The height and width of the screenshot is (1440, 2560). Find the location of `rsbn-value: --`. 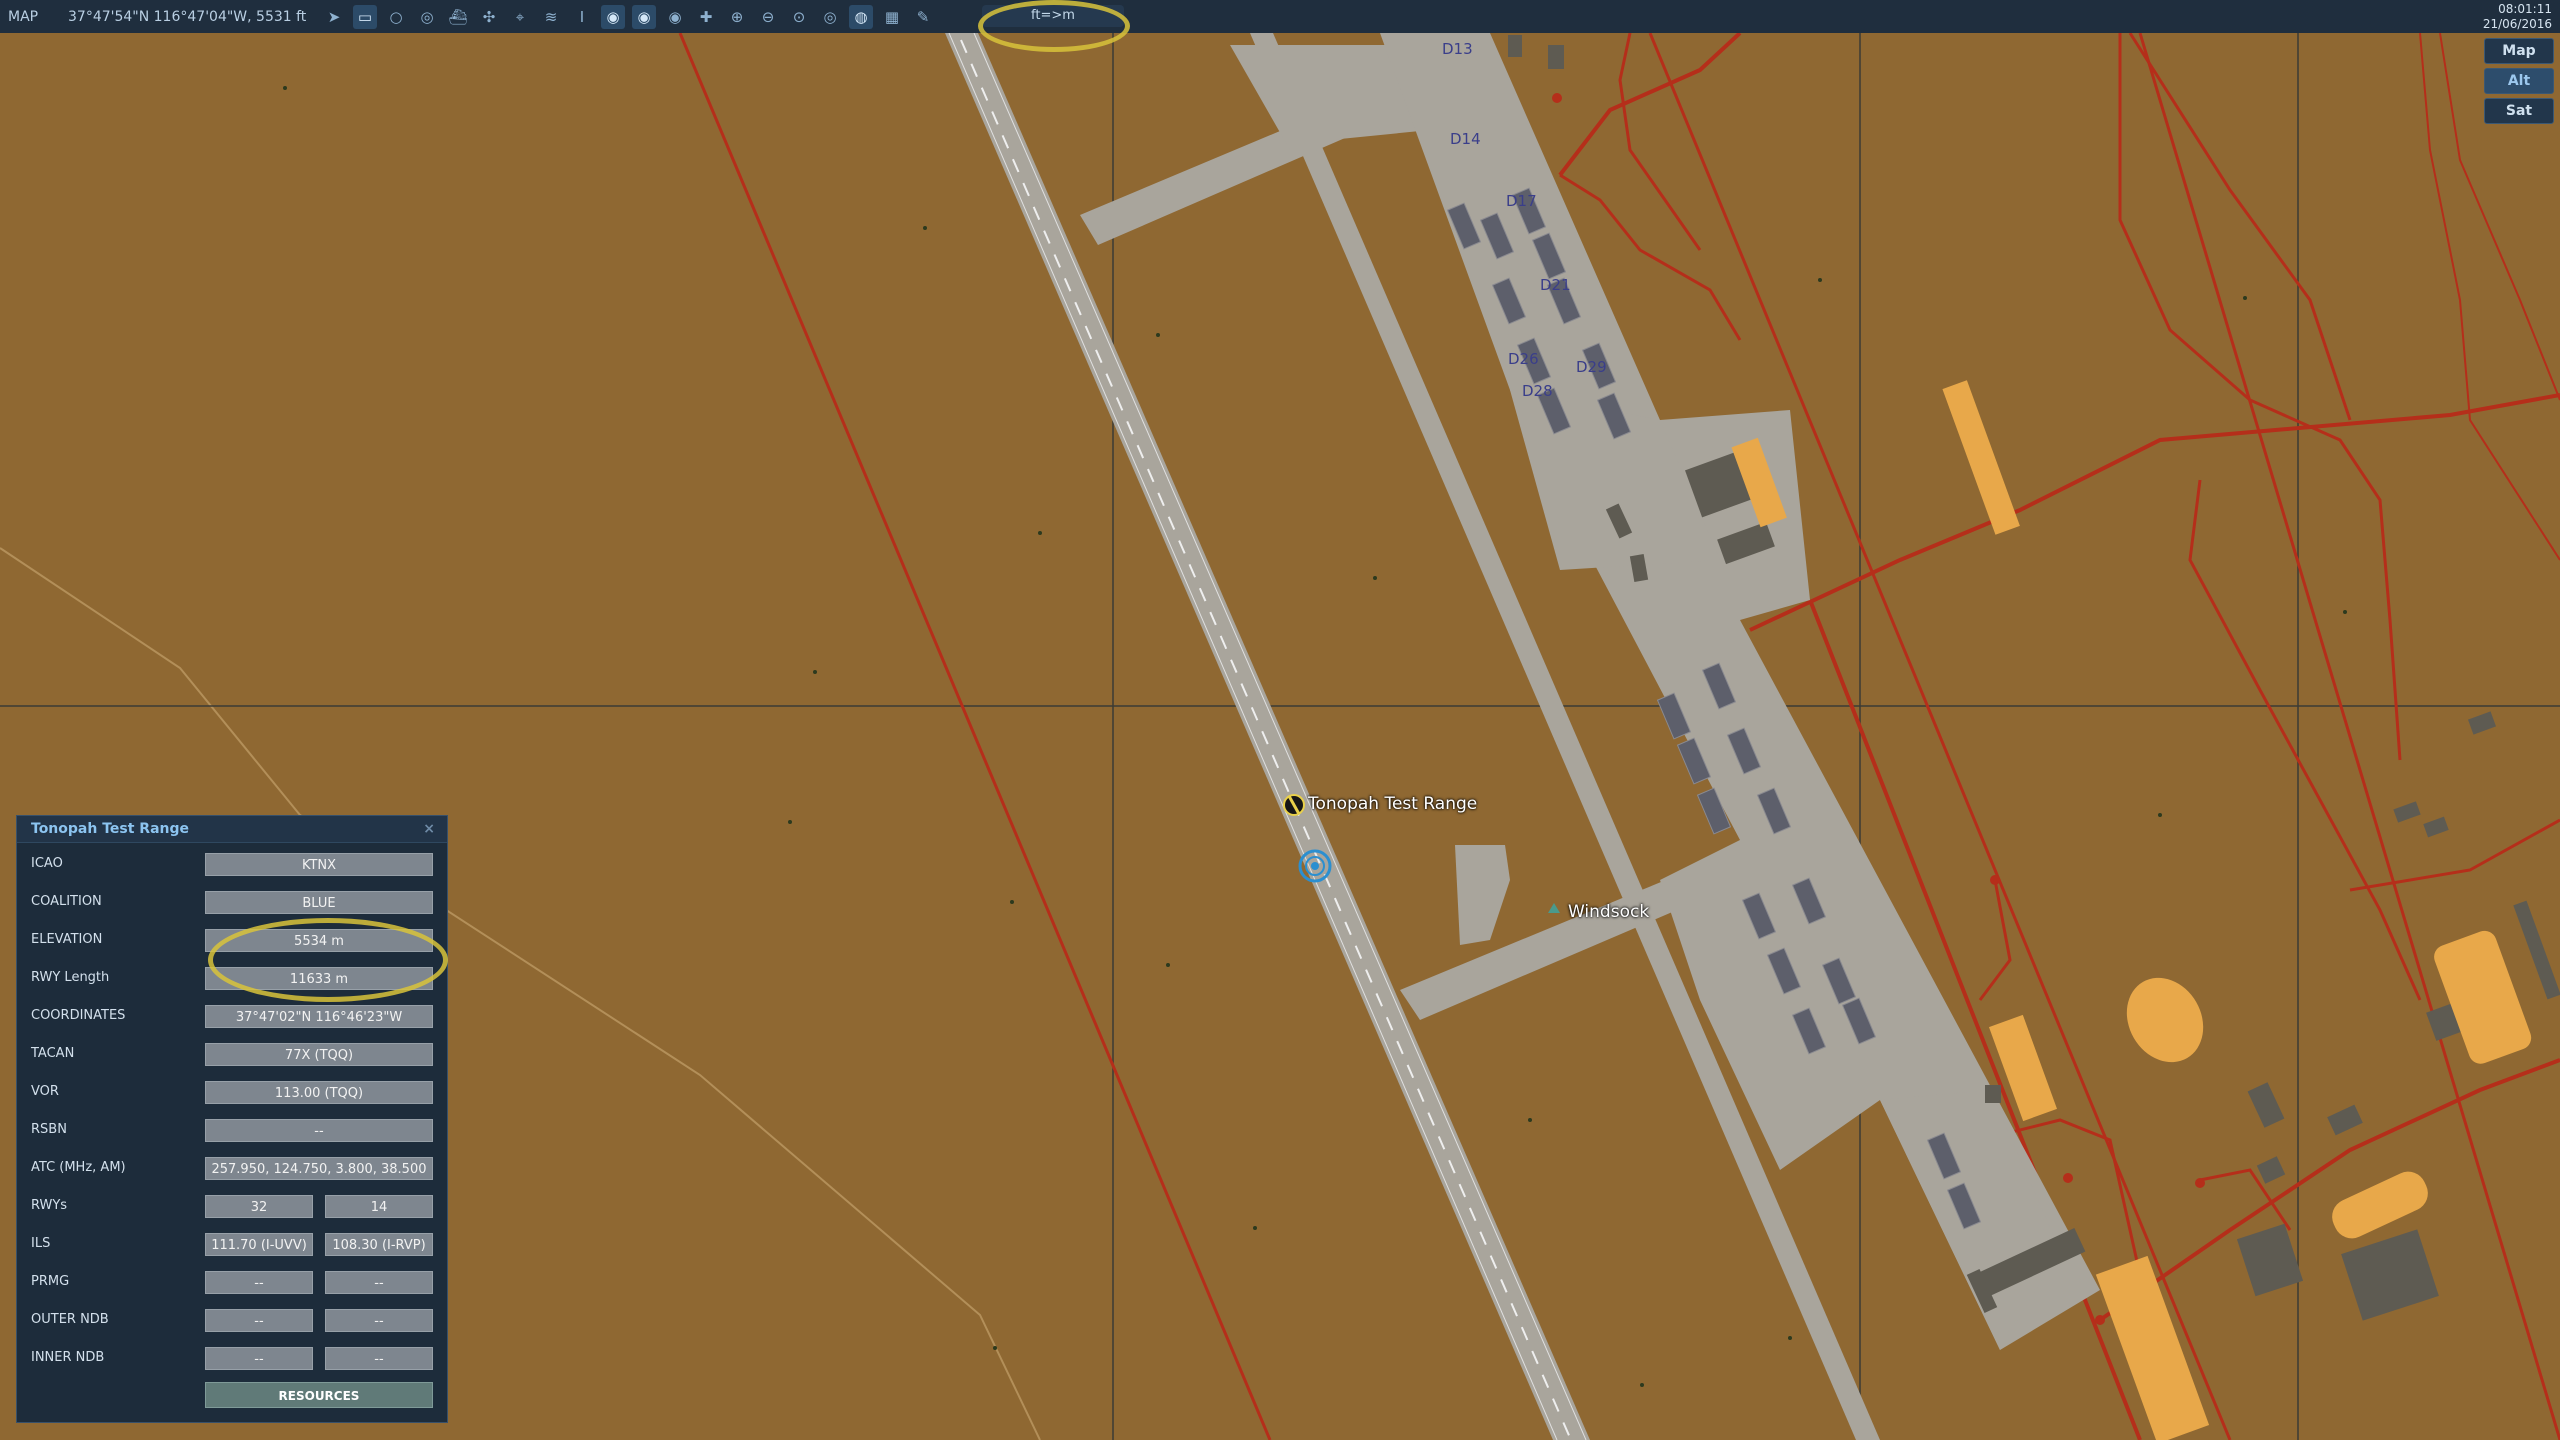

rsbn-value: -- is located at coordinates (319, 1130).